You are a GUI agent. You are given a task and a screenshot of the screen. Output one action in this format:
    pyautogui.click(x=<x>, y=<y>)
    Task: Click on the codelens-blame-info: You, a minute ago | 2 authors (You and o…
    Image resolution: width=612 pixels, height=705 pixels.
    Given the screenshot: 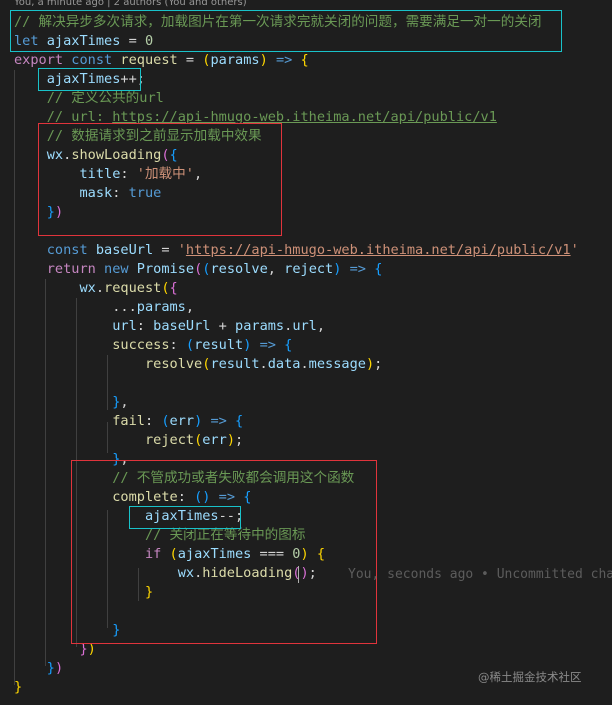 What is the action you would take?
    pyautogui.click(x=130, y=5)
    